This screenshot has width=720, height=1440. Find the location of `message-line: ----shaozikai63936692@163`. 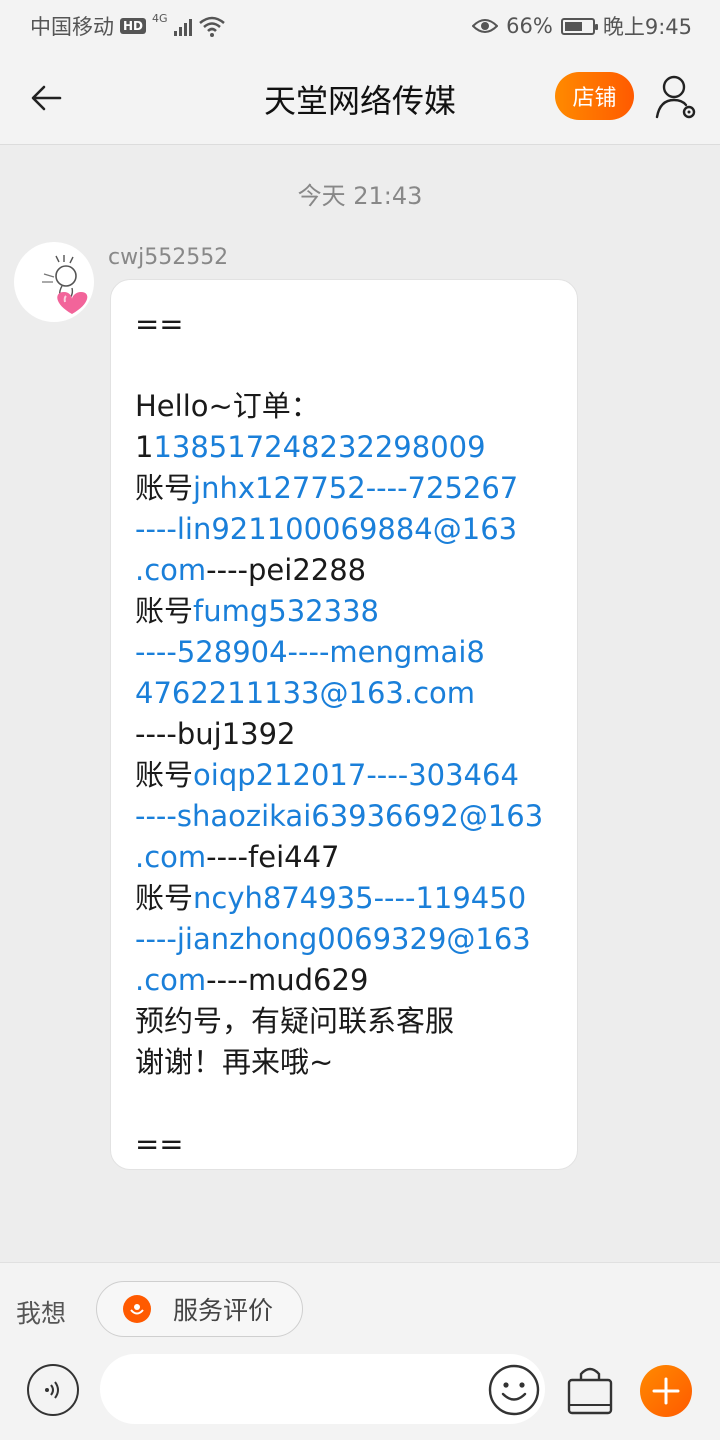

message-line: ----shaozikai63936692@163 is located at coordinates (356, 816).